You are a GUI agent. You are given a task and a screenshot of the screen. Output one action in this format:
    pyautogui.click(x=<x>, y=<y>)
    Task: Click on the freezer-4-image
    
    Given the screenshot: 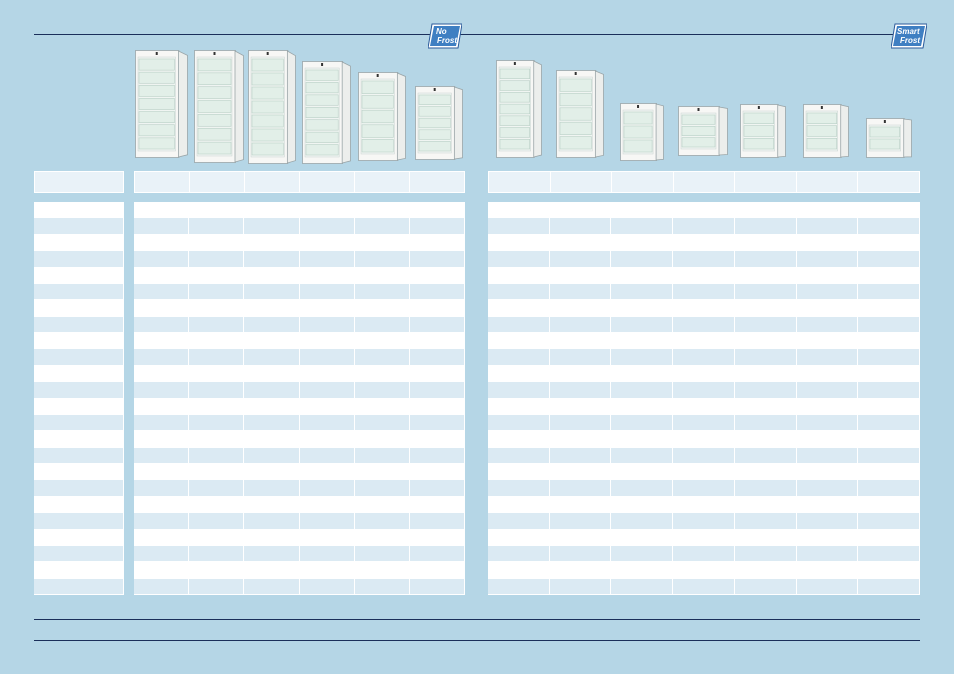 What is the action you would take?
    pyautogui.click(x=326, y=112)
    